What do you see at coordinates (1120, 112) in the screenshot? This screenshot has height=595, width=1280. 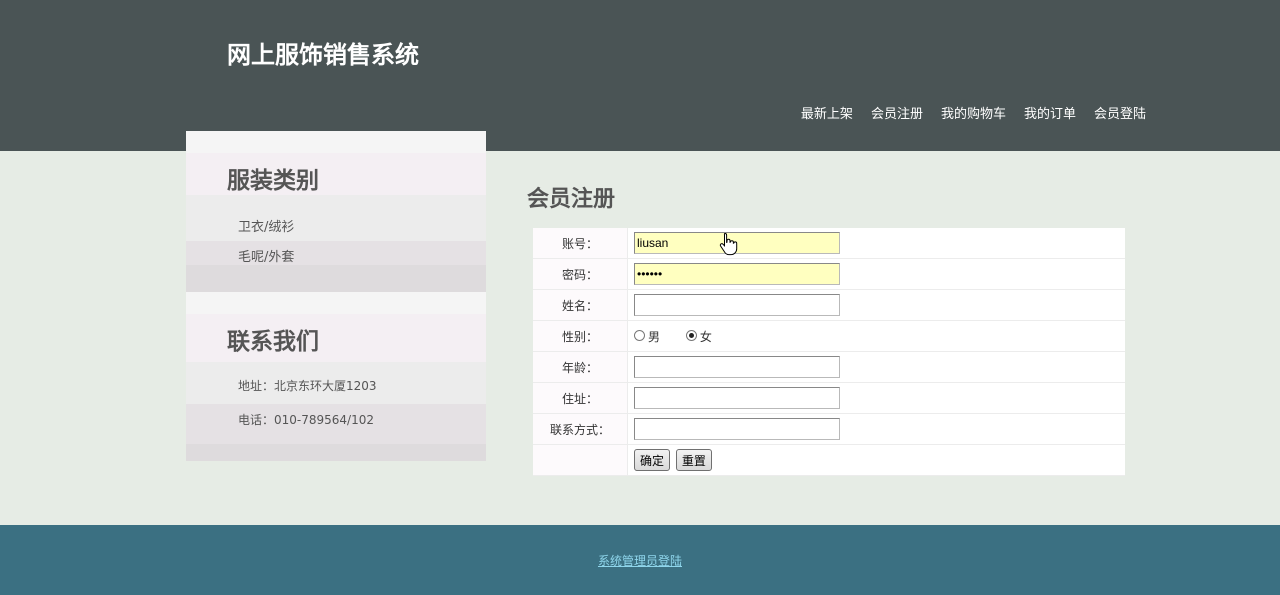 I see `nav-item-login: 会员登陆` at bounding box center [1120, 112].